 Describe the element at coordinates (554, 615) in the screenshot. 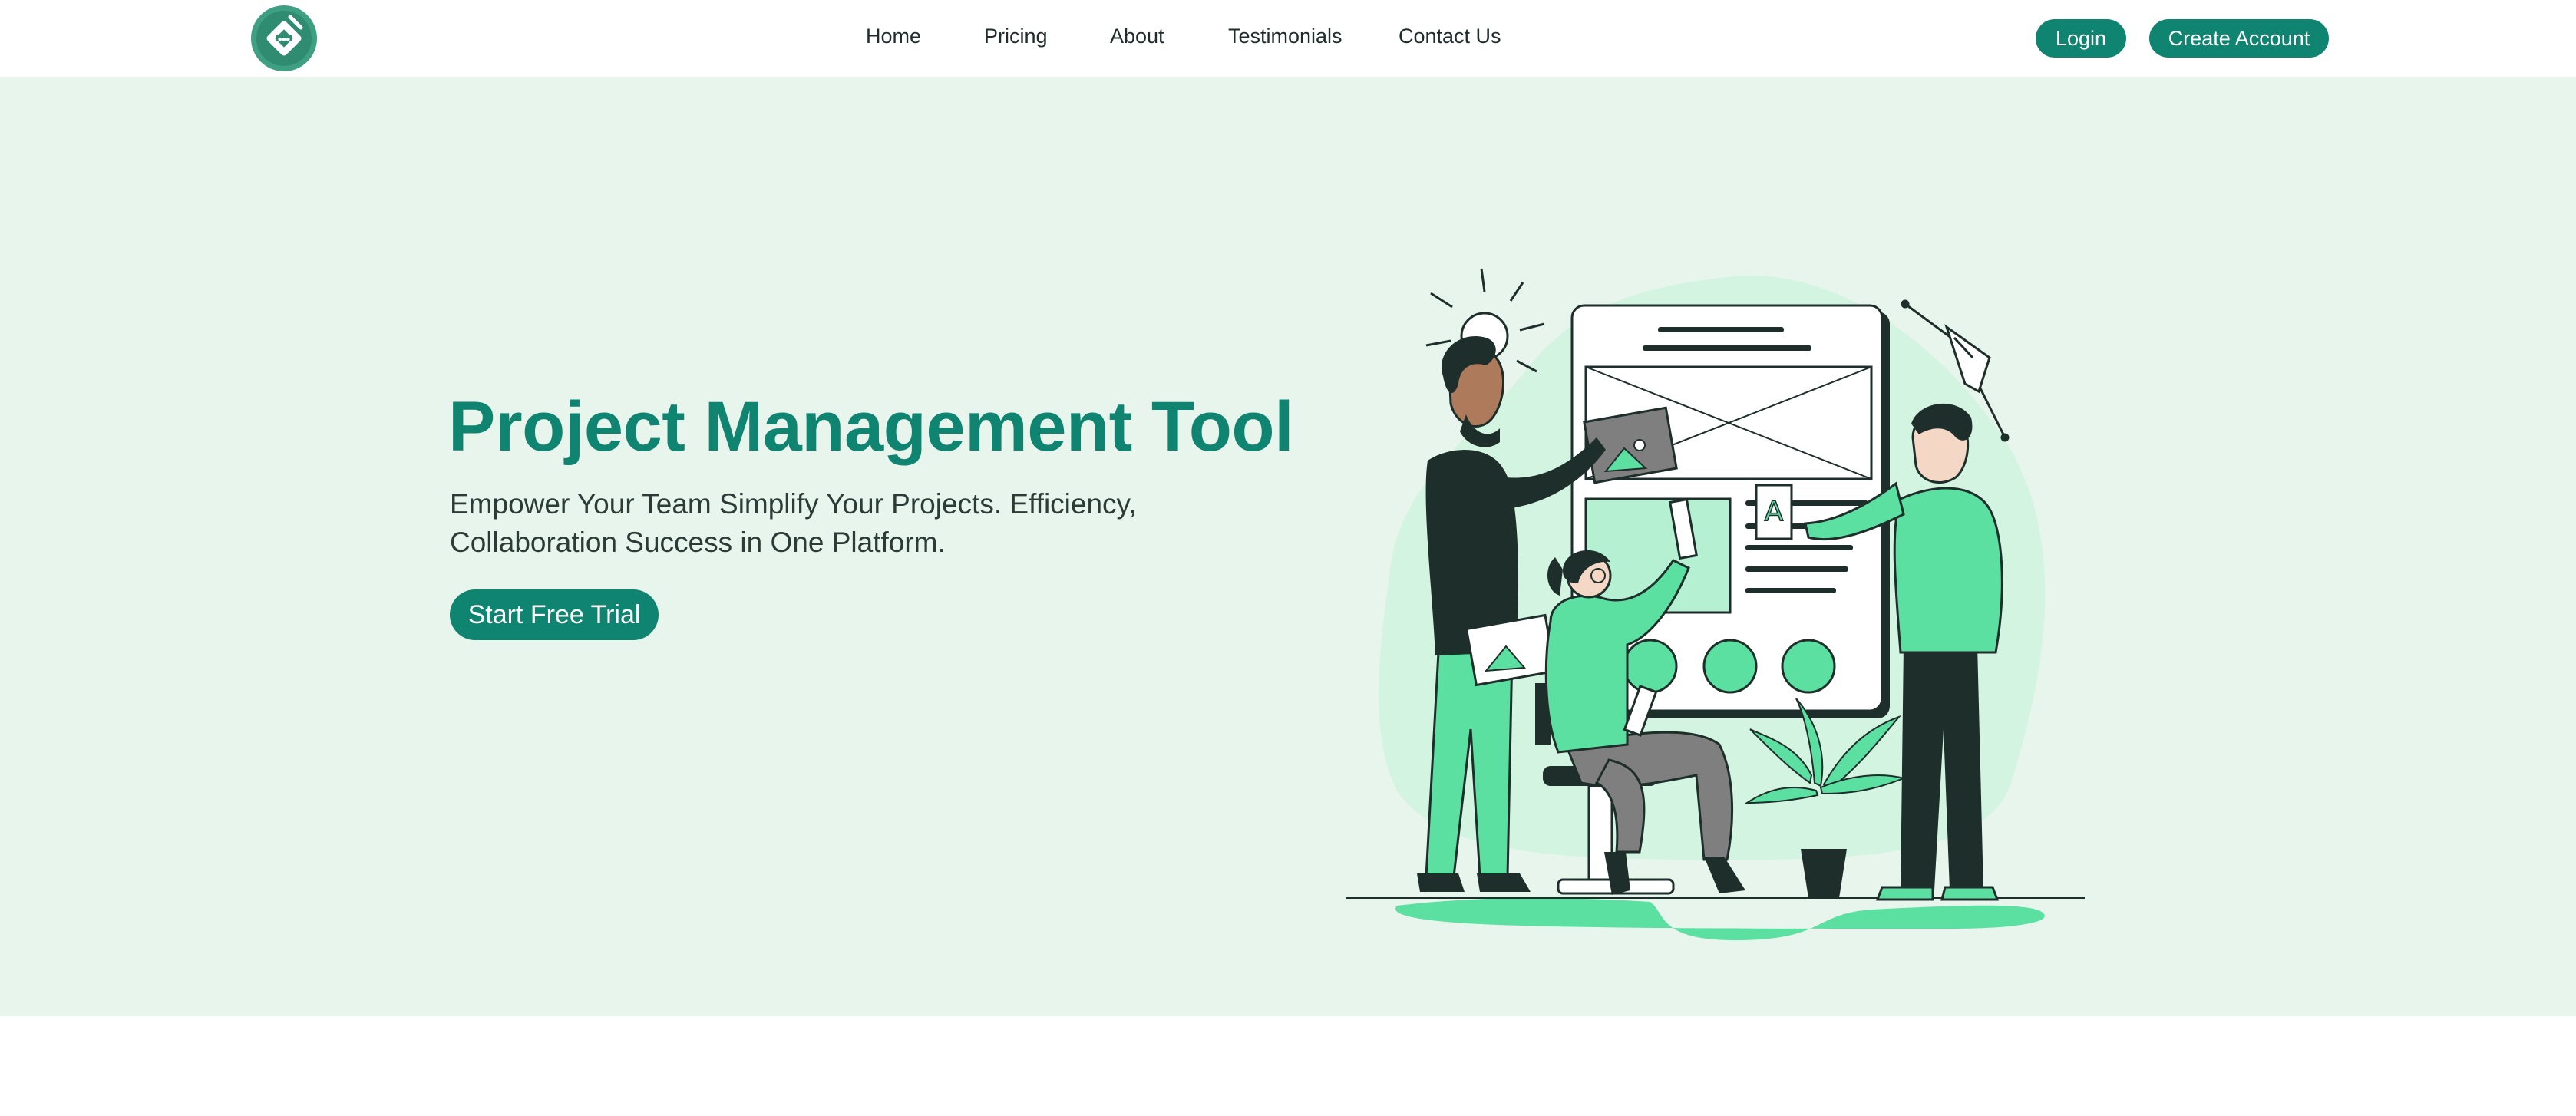

I see `start-free-trial-button: Start Free Trial` at that location.